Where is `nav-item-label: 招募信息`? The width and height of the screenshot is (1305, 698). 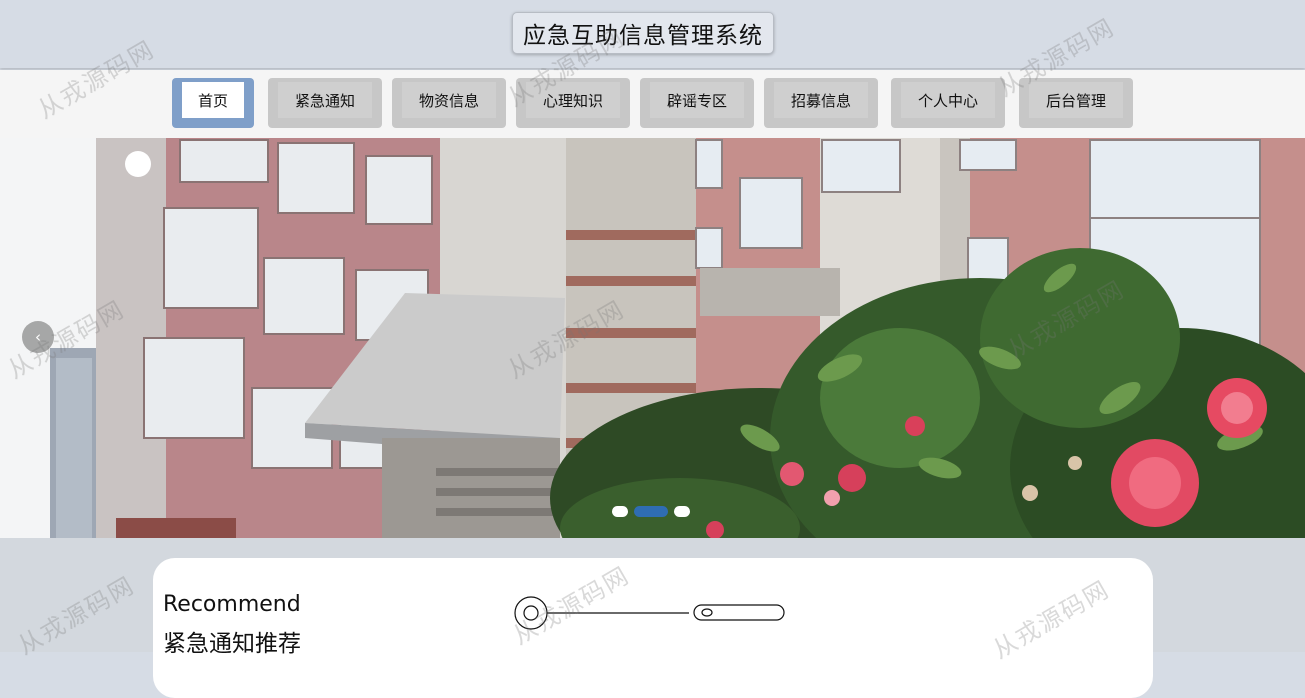
nav-item-label: 招募信息 is located at coordinates (821, 100).